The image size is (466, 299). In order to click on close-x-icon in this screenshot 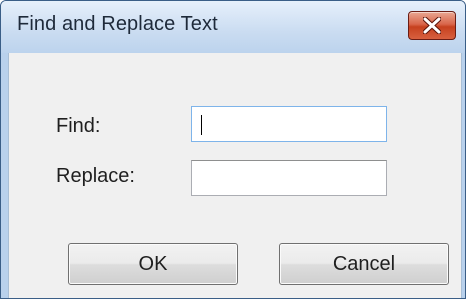, I will do `click(432, 25)`.